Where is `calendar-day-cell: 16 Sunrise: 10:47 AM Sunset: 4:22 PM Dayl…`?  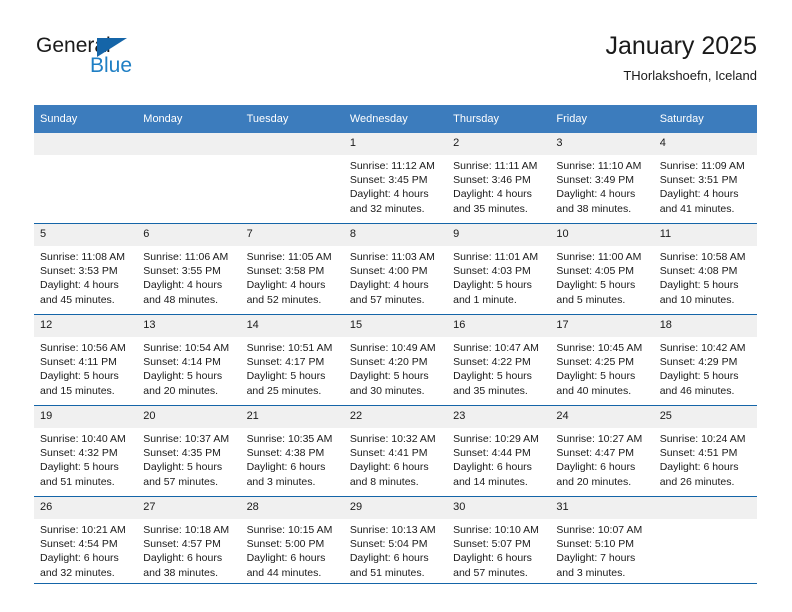
calendar-day-cell: 16 Sunrise: 10:47 AM Sunset: 4:22 PM Dayl… is located at coordinates (499, 360).